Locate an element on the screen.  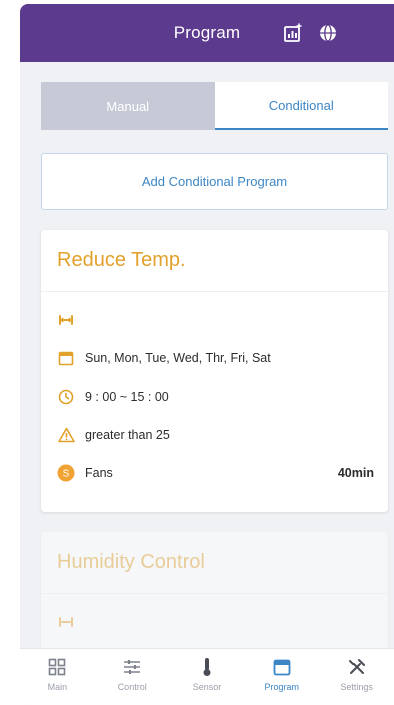
tab-main: Main is located at coordinates (57, 677).